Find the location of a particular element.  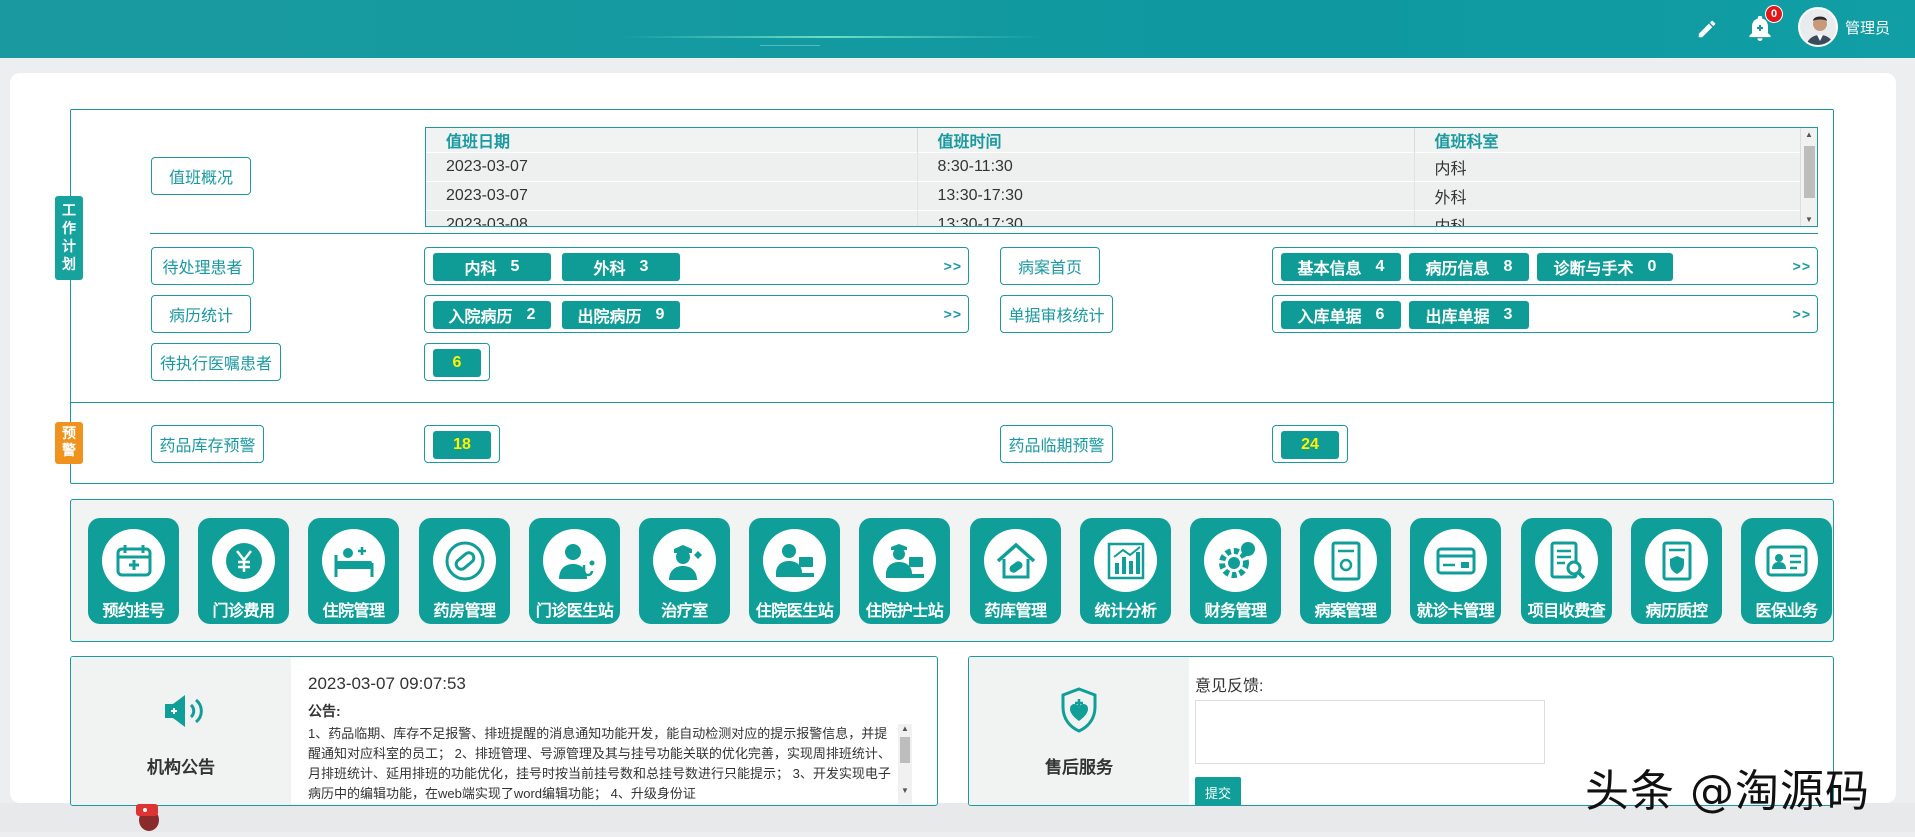

module-record-qc: 病历质控 is located at coordinates (1676, 571).